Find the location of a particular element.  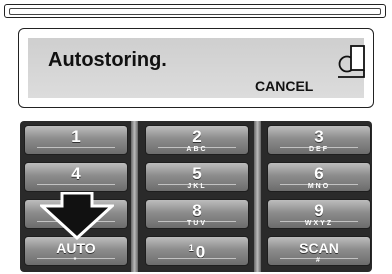

key-label: 1 is located at coordinates (76, 136).